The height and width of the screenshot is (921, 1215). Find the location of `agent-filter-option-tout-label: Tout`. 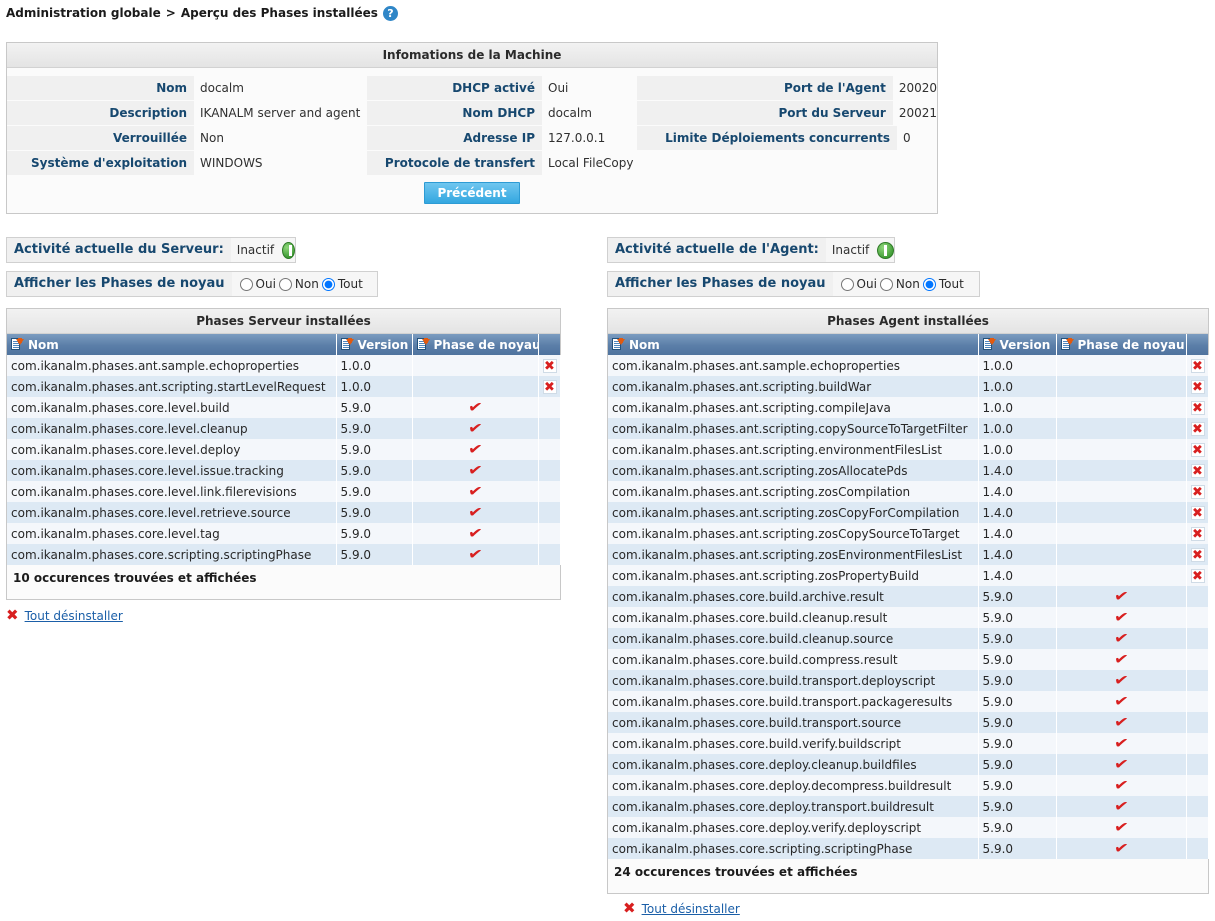

agent-filter-option-tout-label: Tout is located at coordinates (951, 284).